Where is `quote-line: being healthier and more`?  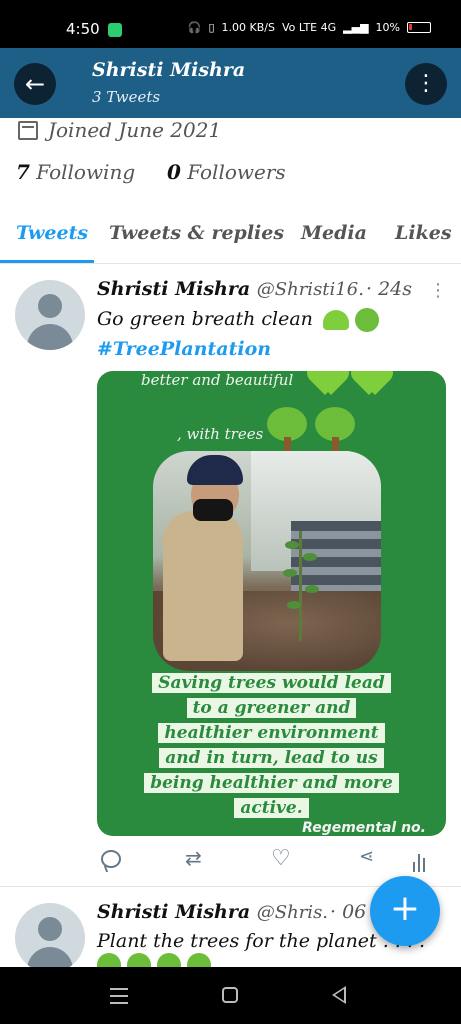
quote-line: being healthier and more is located at coordinates (271, 783).